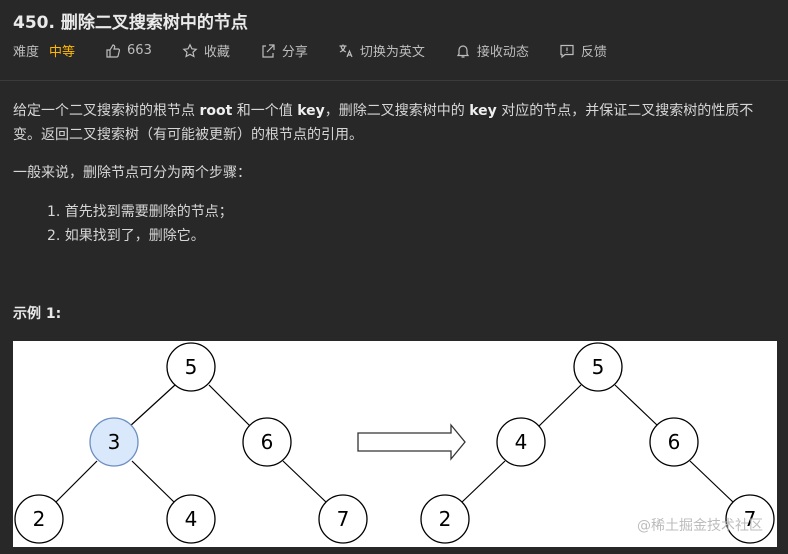  What do you see at coordinates (394, 80) in the screenshot?
I see `header-divider` at bounding box center [394, 80].